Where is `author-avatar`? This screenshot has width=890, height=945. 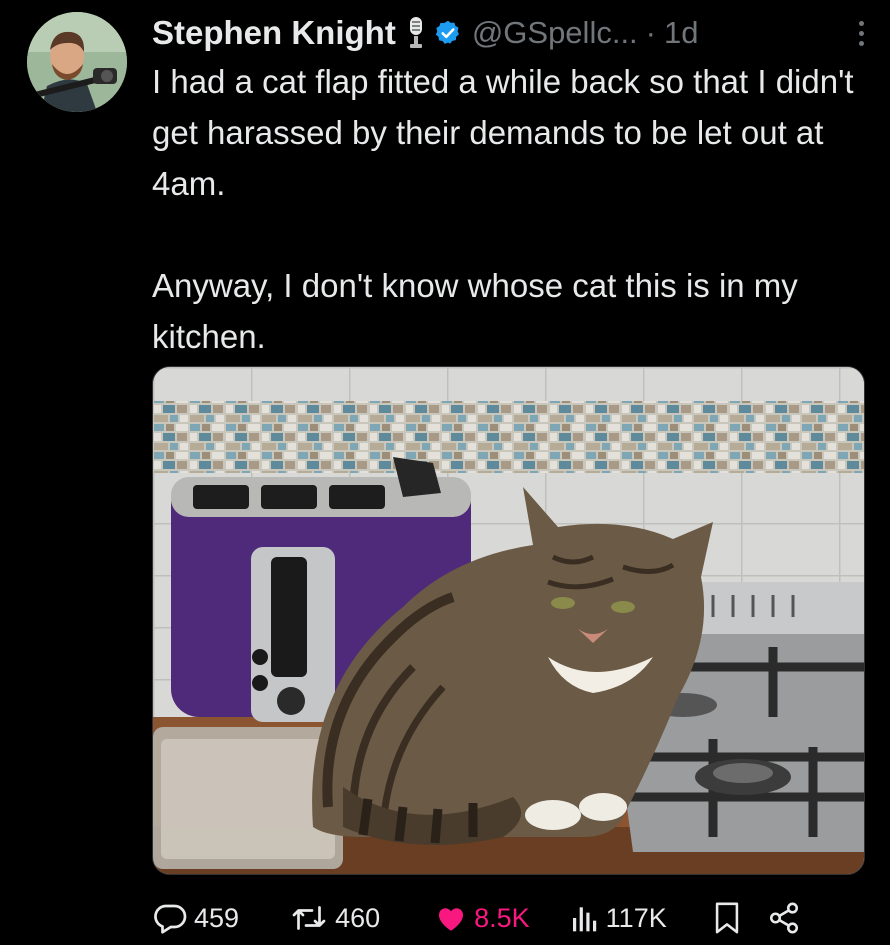
author-avatar is located at coordinates (77, 62).